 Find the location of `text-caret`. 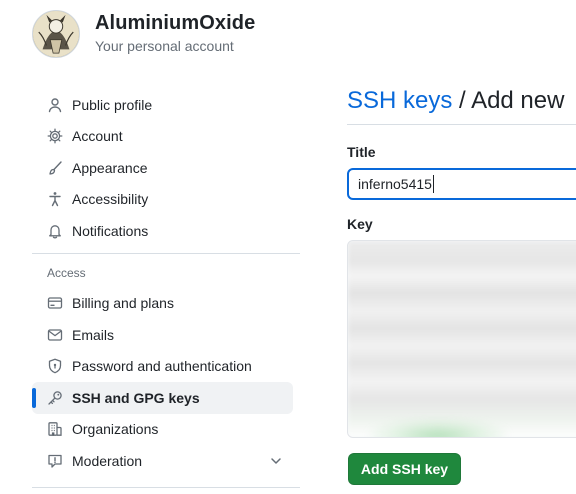

text-caret is located at coordinates (433, 184).